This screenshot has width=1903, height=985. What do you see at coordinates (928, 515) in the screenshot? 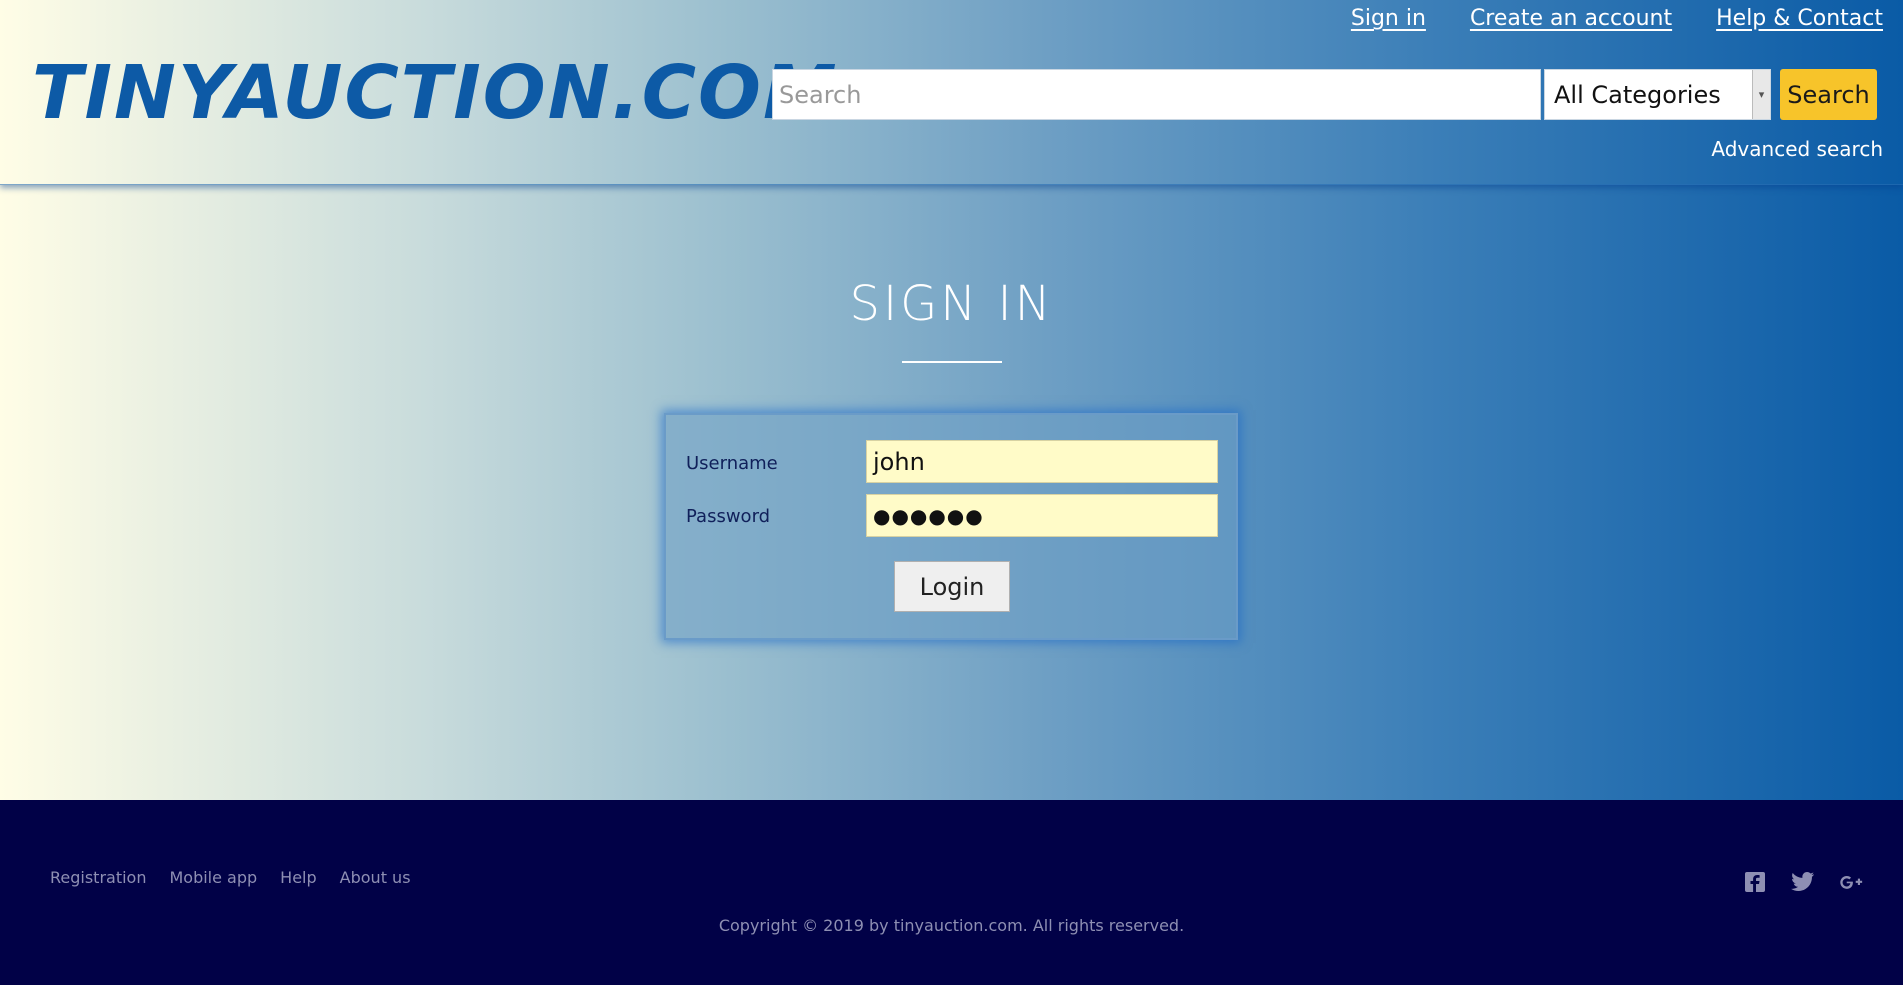
I see `password-mask: ●●●●●●` at bounding box center [928, 515].